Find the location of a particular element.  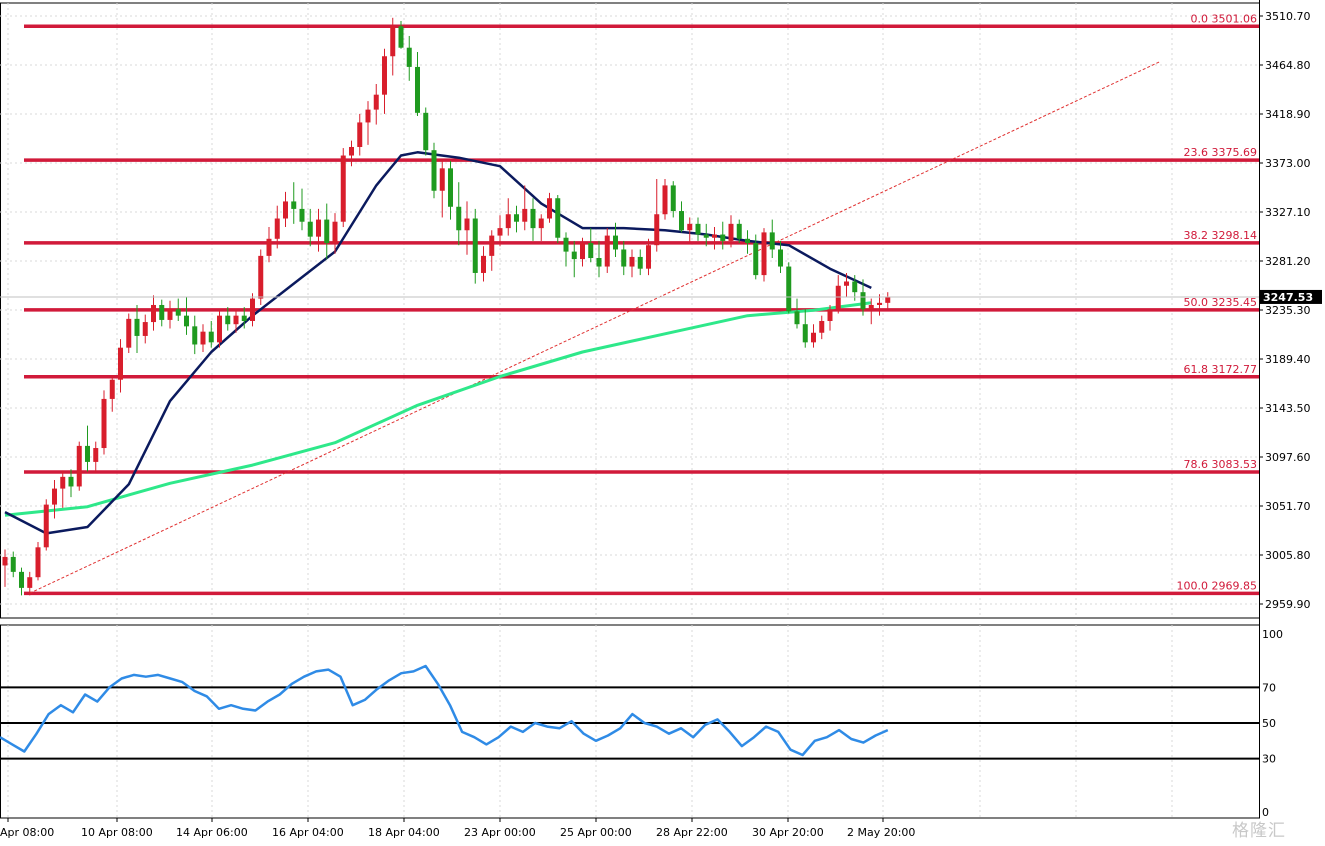

price-axis-label: 3189.40 is located at coordinates (1288, 359).